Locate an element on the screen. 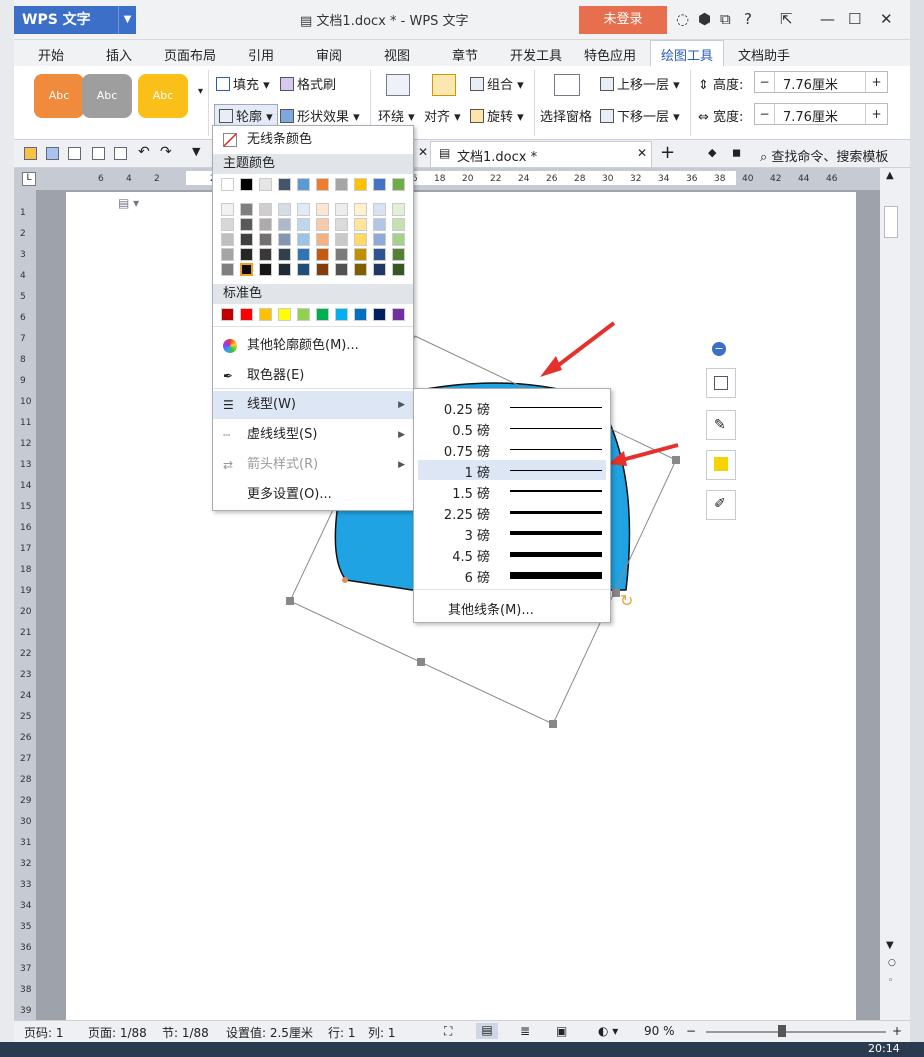 This screenshot has height=1057, width=924. shape-outline-button: ✐ is located at coordinates (721, 505).